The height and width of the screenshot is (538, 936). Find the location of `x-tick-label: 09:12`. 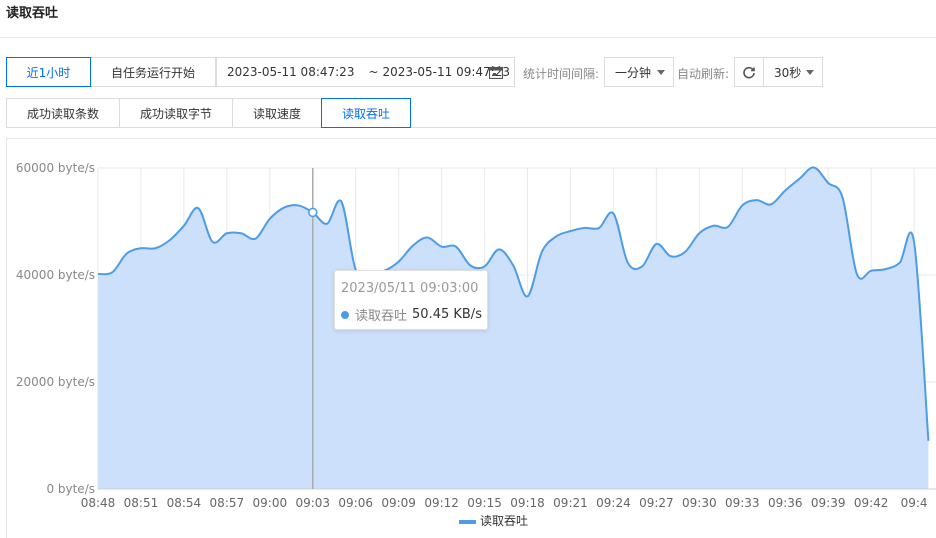

x-tick-label: 09:12 is located at coordinates (441, 503).